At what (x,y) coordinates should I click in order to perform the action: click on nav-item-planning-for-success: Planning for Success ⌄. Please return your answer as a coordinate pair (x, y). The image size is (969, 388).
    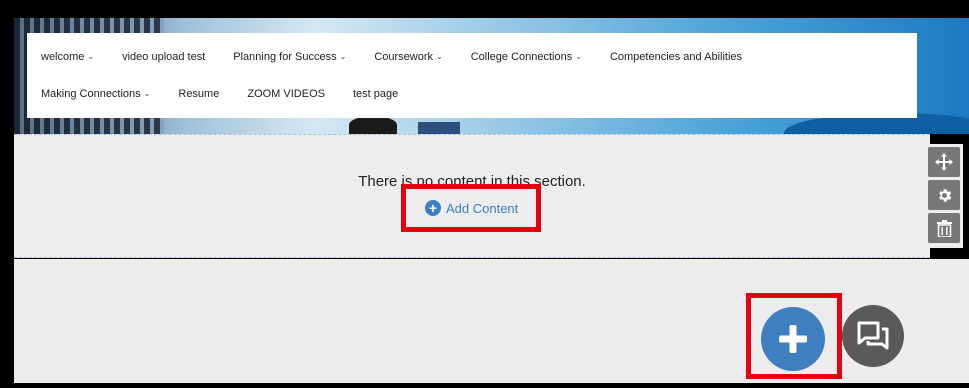
    Looking at the image, I should click on (289, 57).